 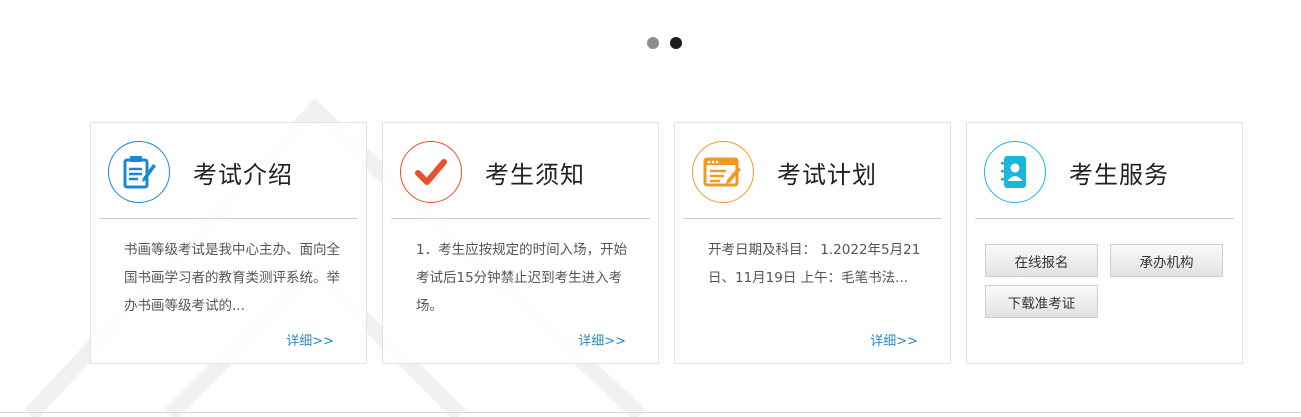 I want to click on card-candidate-services: 考生服务 在线报名 承办机构 下载准考证, so click(x=1104, y=243).